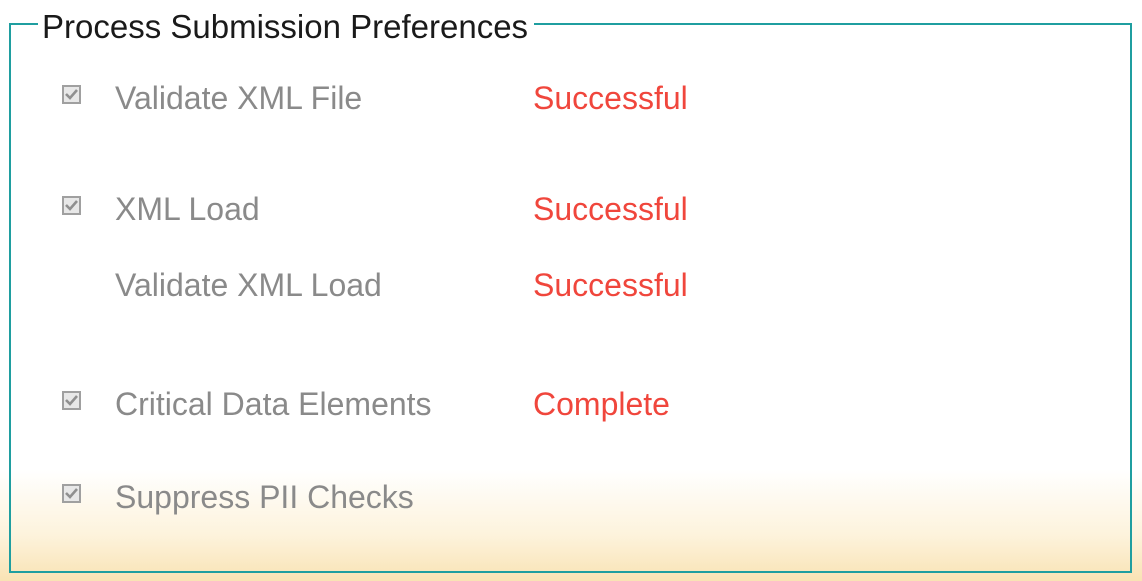 The image size is (1142, 581). I want to click on validate-xml-file-checkbox, so click(71, 94).